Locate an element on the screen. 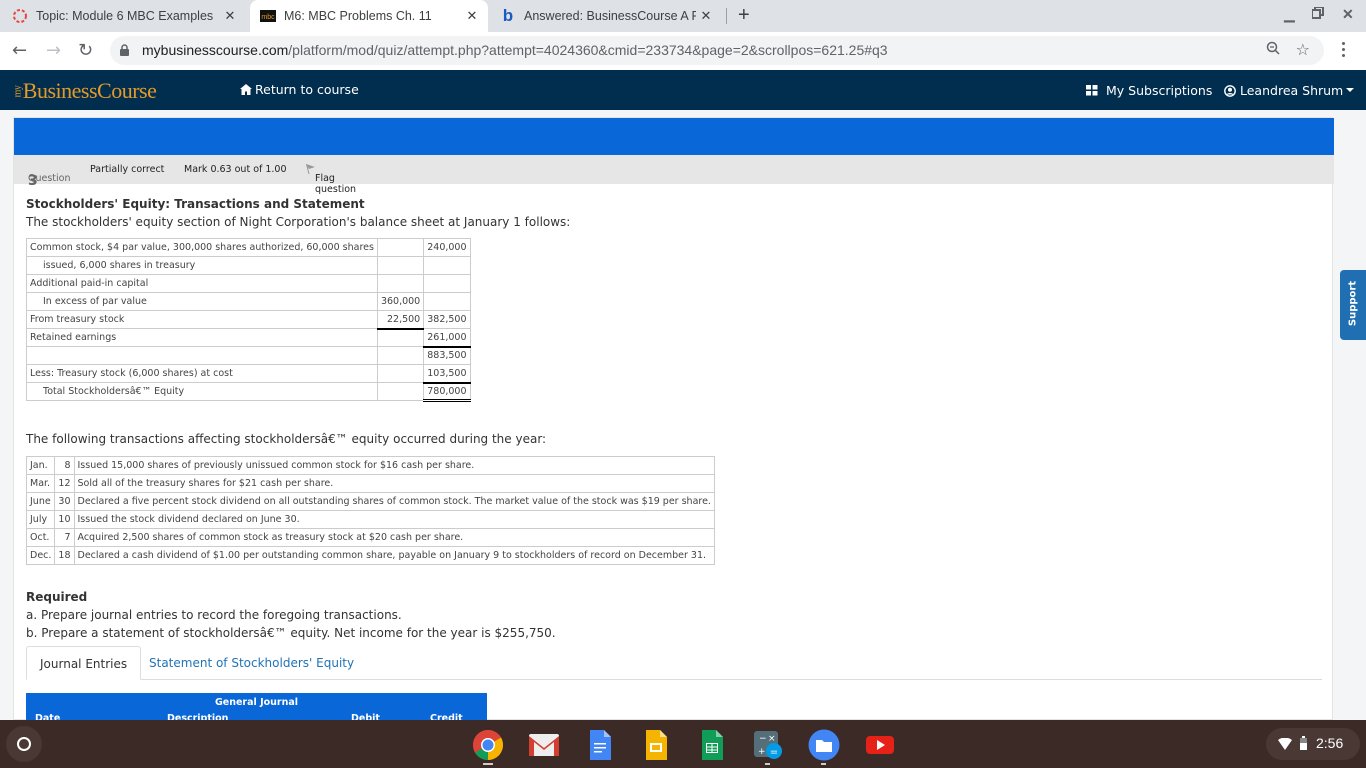 Image resolution: width=1366 pixels, height=768 pixels. required-heading: Required is located at coordinates (57, 597).